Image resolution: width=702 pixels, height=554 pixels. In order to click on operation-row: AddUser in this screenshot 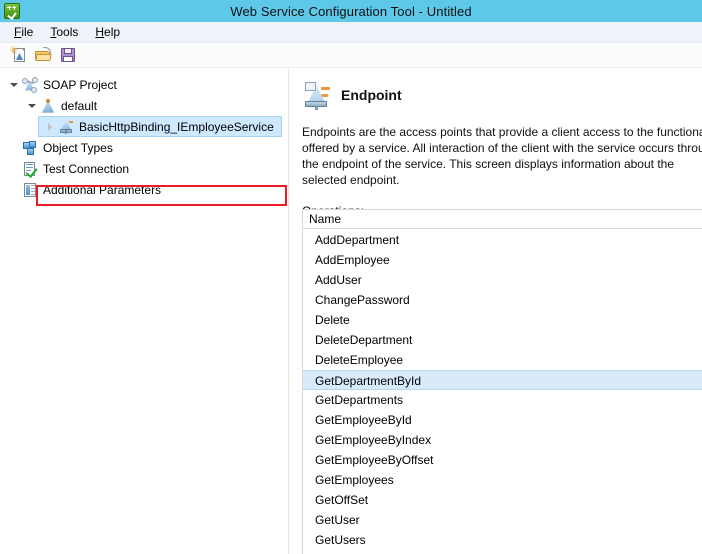, I will do `click(502, 280)`.